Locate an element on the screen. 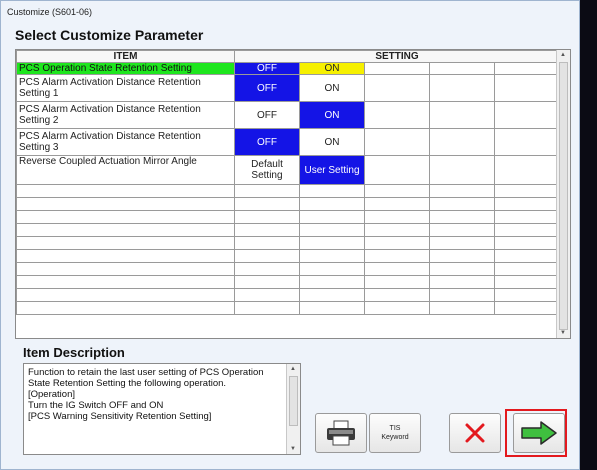  grid-scrollbar: ▲ ▼ is located at coordinates (563, 194).